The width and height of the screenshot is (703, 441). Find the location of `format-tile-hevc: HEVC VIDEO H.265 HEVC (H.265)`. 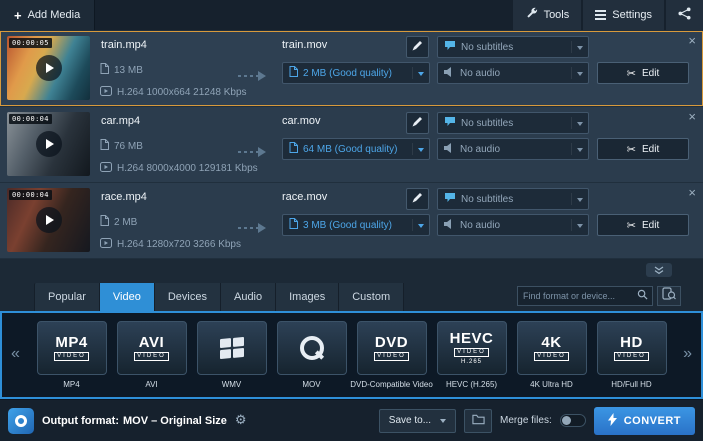

format-tile-hevc: HEVC VIDEO H.265 HEVC (H.265) is located at coordinates (472, 355).